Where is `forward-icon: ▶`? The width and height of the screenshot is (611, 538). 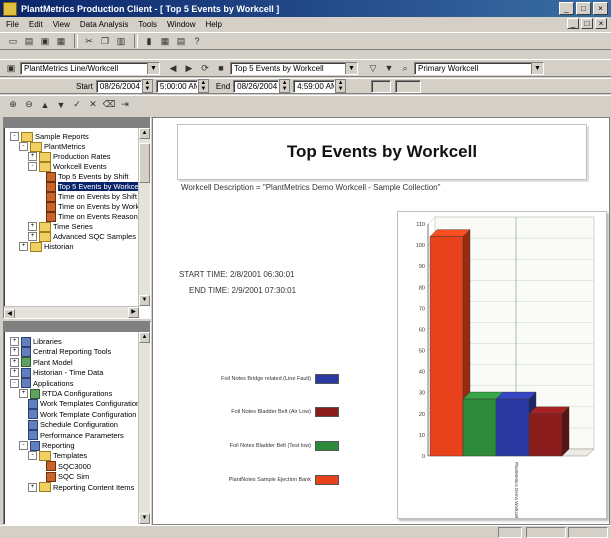
forward-icon: ▶ is located at coordinates (189, 68).